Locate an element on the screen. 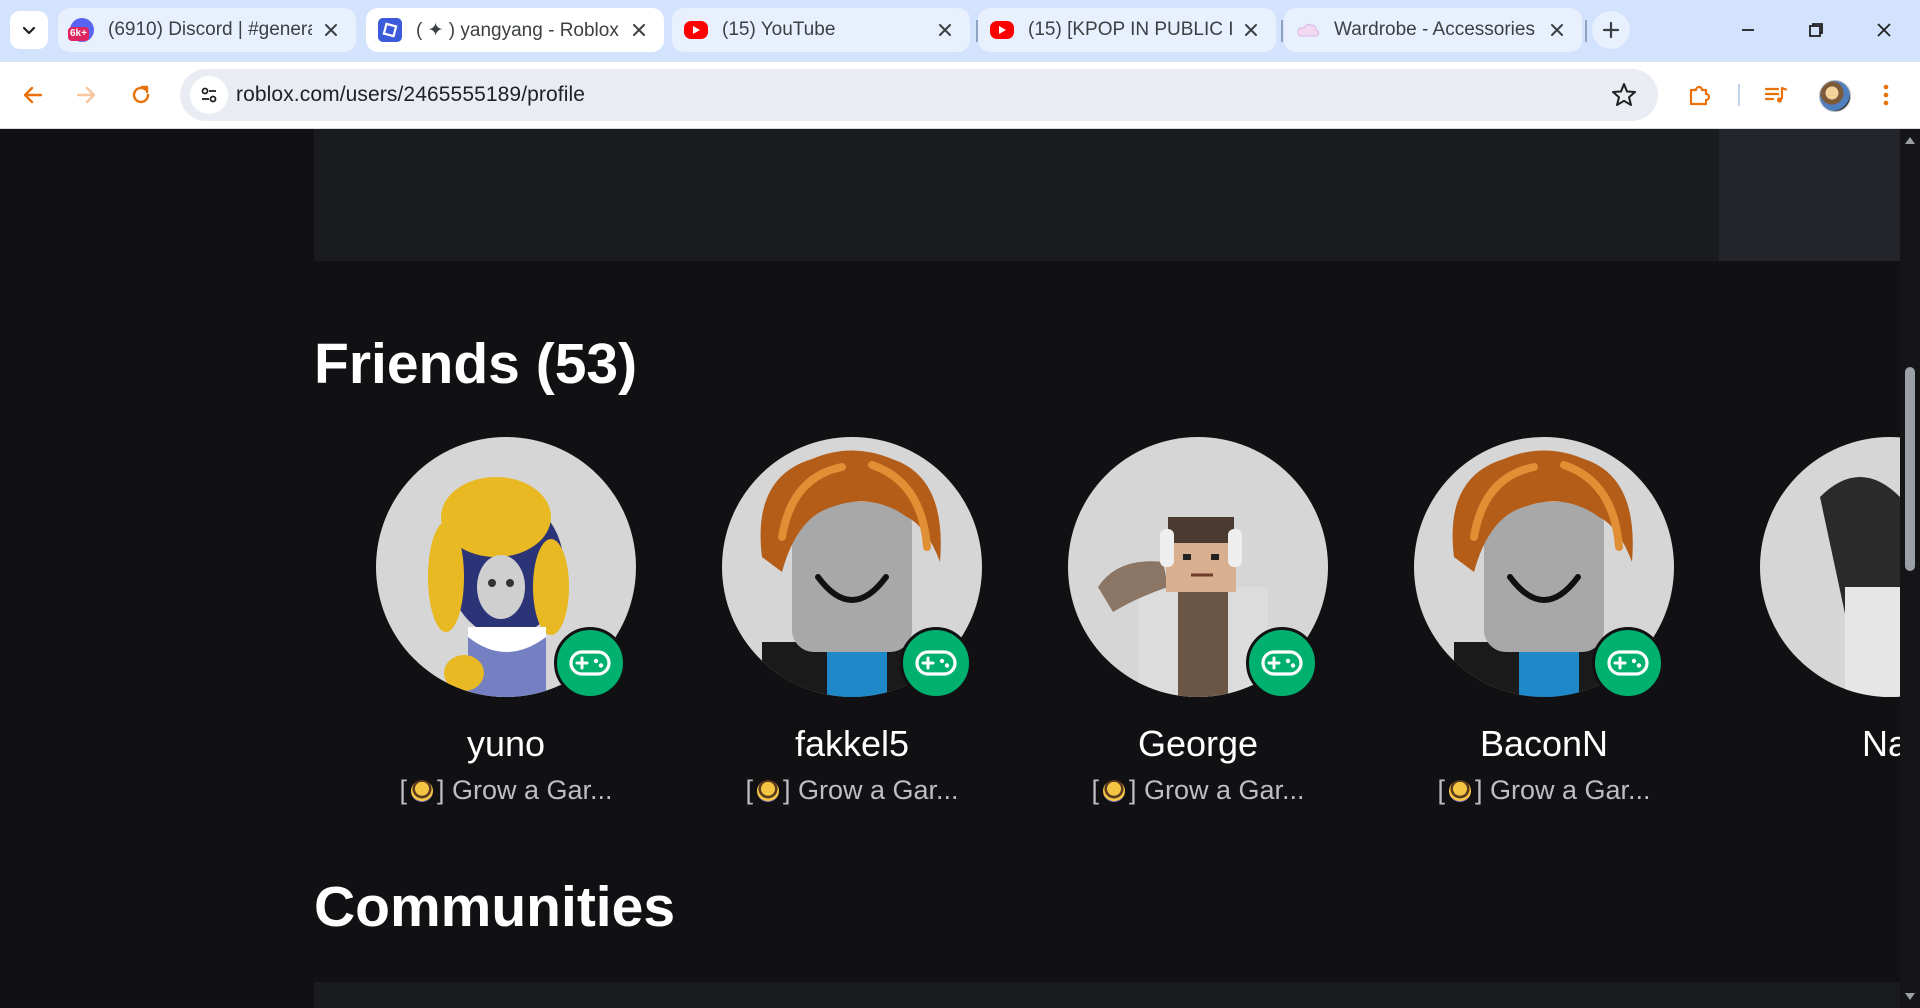 This screenshot has width=1920, height=1008. tab-badge: 6k+ is located at coordinates (78, 34).